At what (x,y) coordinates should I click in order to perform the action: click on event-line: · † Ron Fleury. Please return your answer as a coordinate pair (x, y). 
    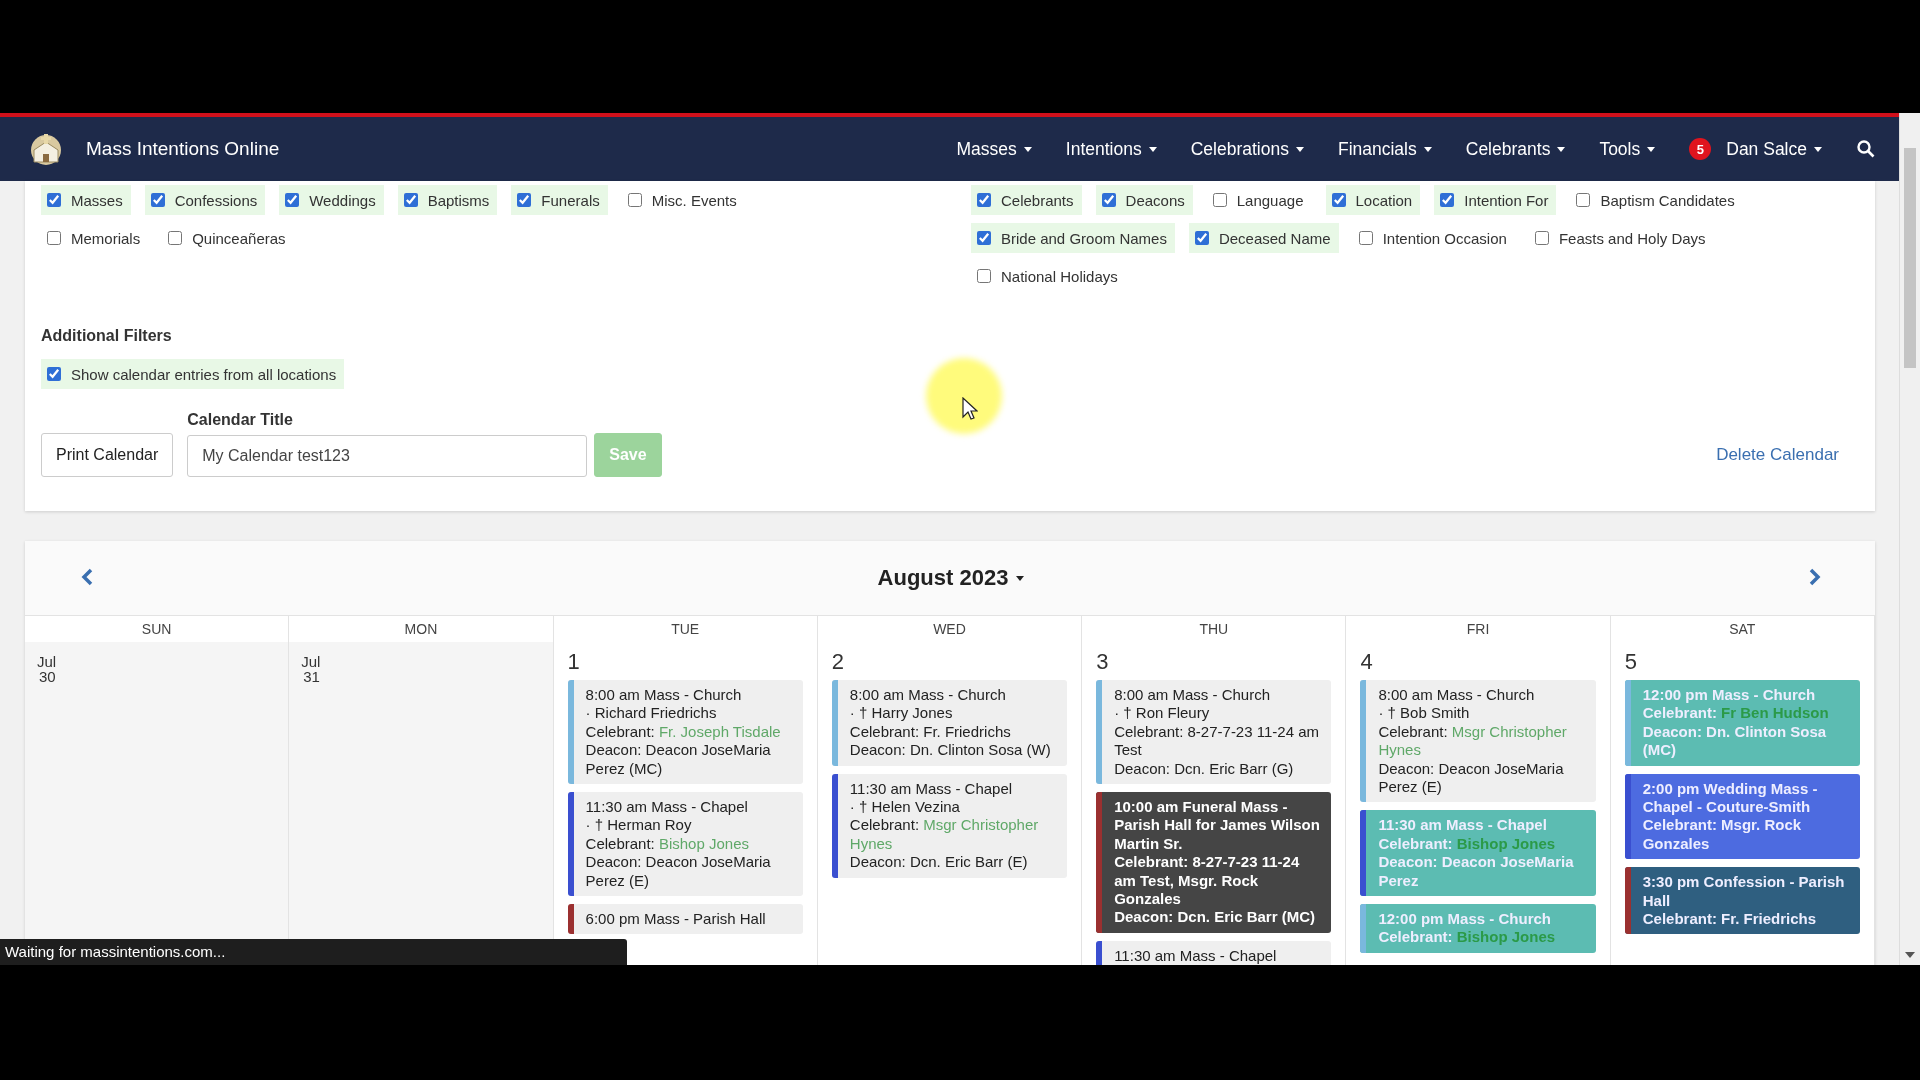
    Looking at the image, I should click on (1162, 713).